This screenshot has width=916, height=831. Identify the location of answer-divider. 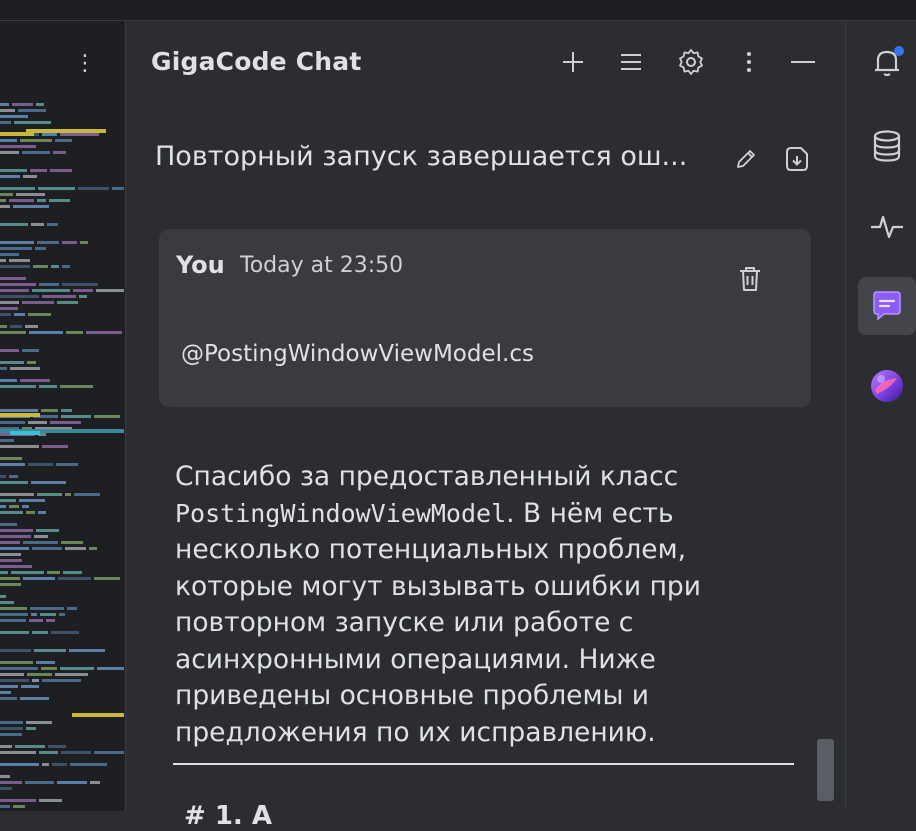
(483, 764).